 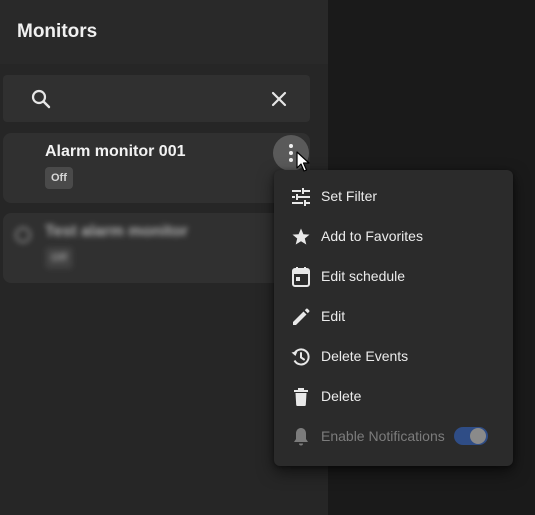 What do you see at coordinates (156, 168) in the screenshot?
I see `monitor-card: Alarm monitor 001 Off` at bounding box center [156, 168].